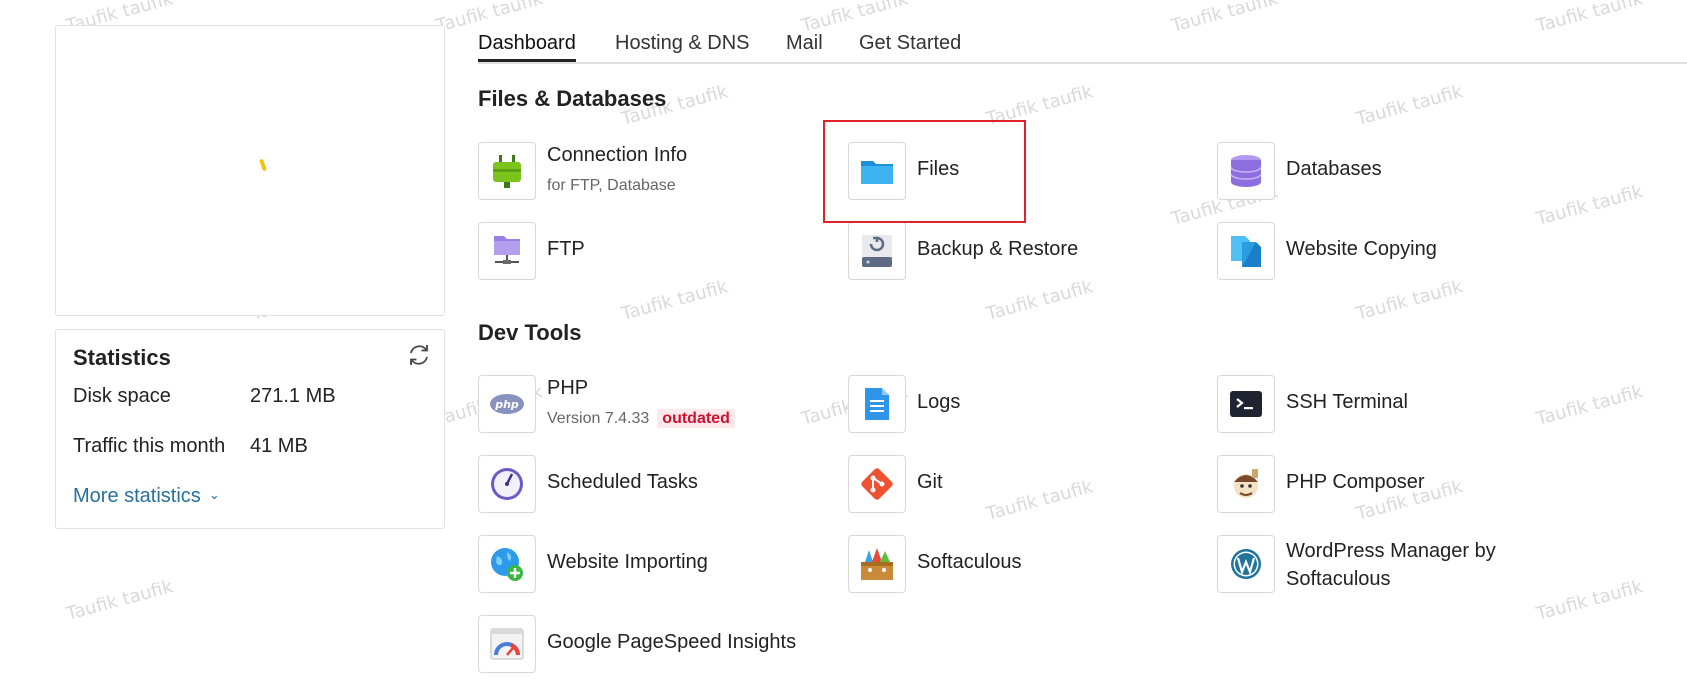  I want to click on ftp-folder-icon, so click(507, 250).